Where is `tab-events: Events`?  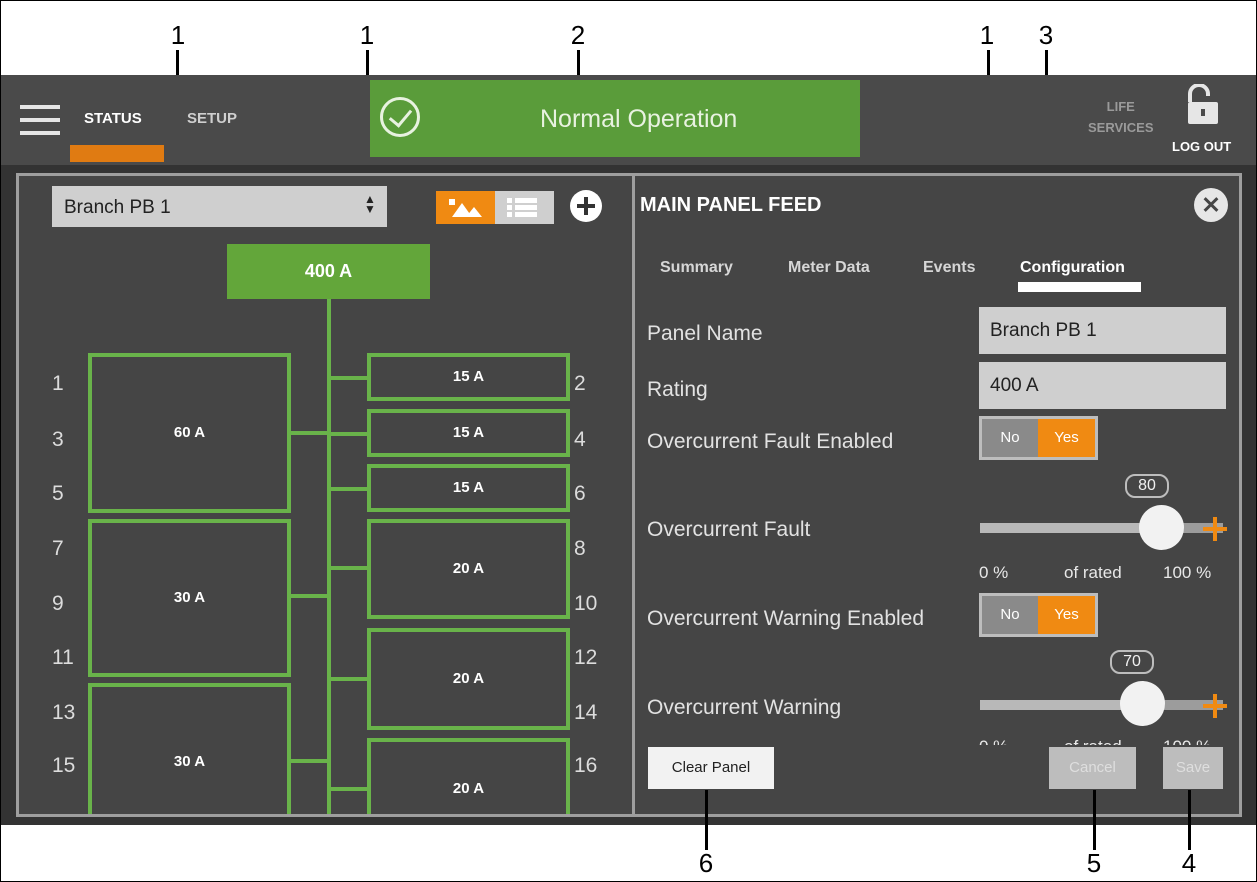
tab-events: Events is located at coordinates (949, 268).